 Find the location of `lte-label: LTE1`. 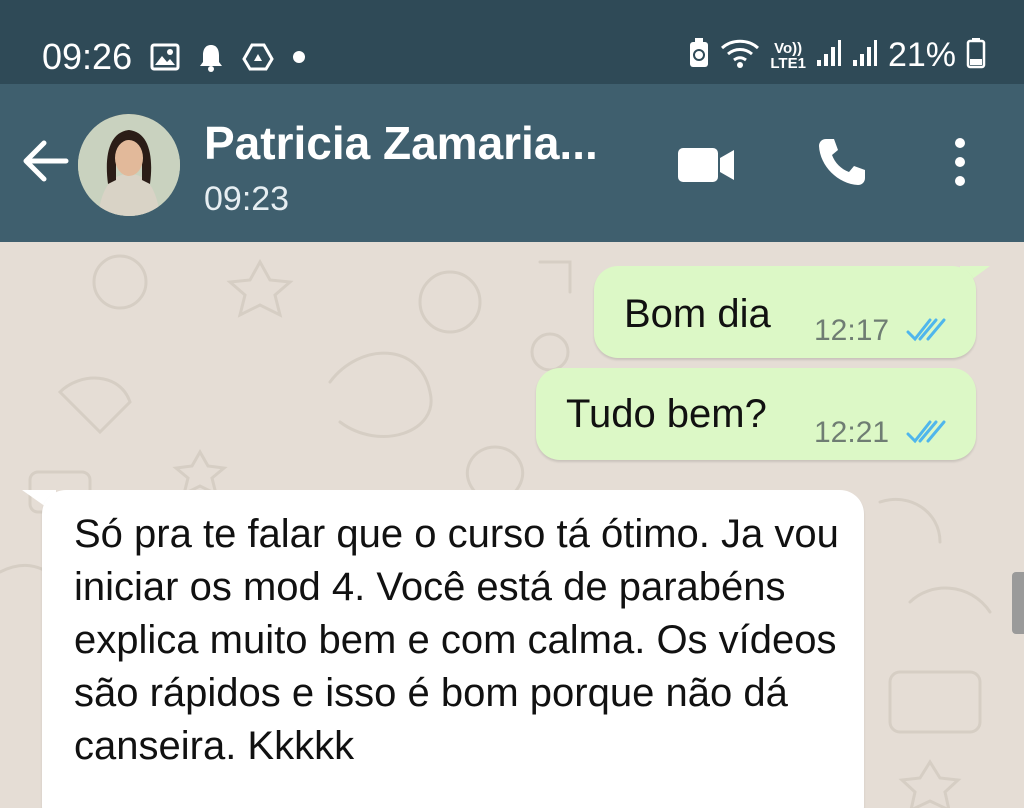

lte-label: LTE1 is located at coordinates (788, 63).